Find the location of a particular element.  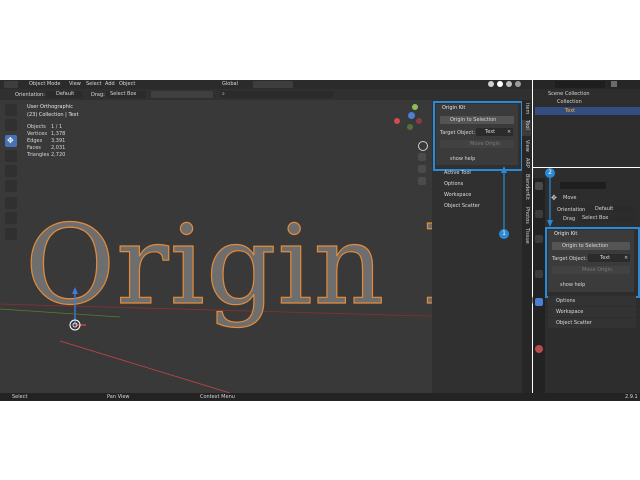

tab-arp: ARP is located at coordinates (526, 164).